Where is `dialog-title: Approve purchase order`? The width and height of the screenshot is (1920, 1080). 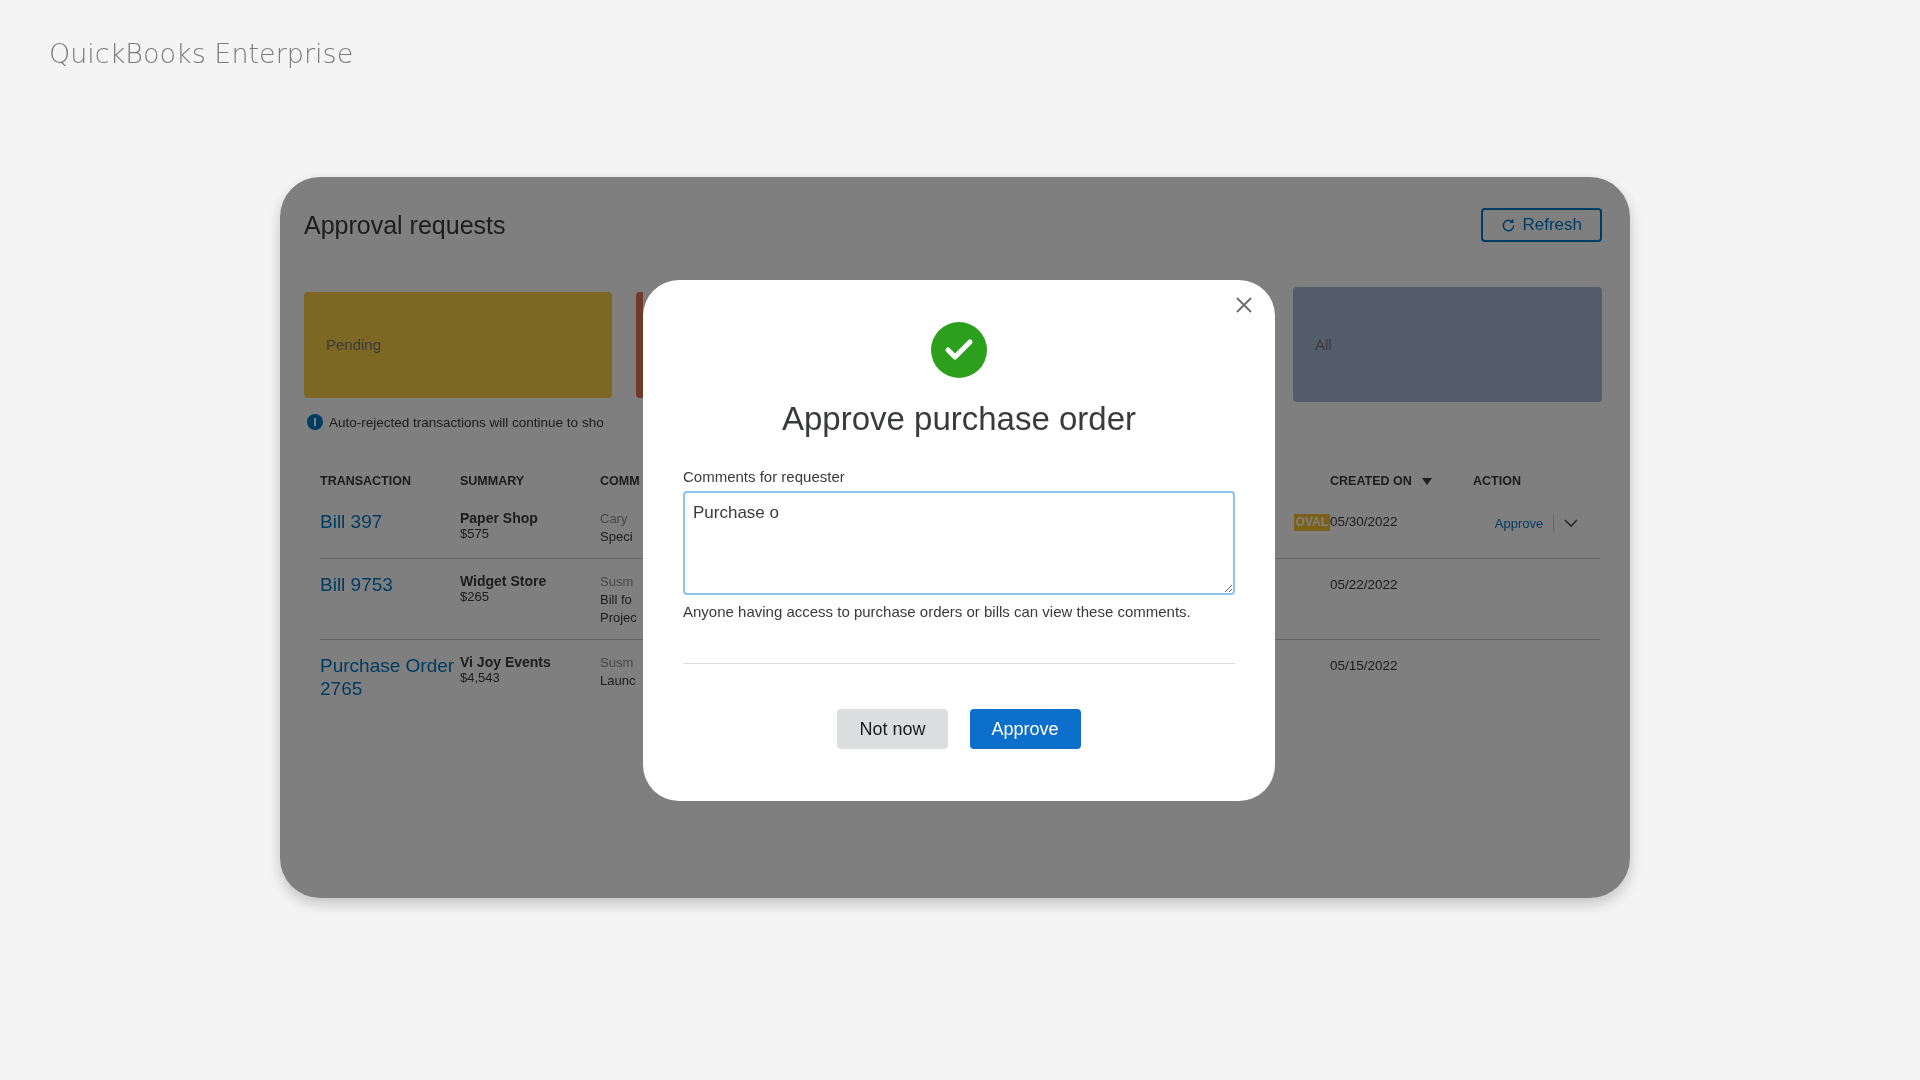
dialog-title: Approve purchase order is located at coordinates (958, 419).